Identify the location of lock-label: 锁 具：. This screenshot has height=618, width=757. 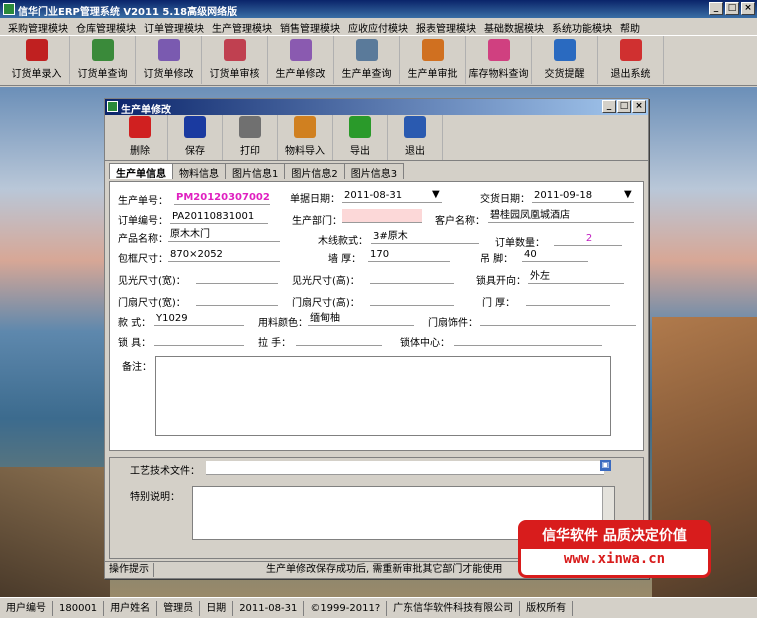
(135, 343).